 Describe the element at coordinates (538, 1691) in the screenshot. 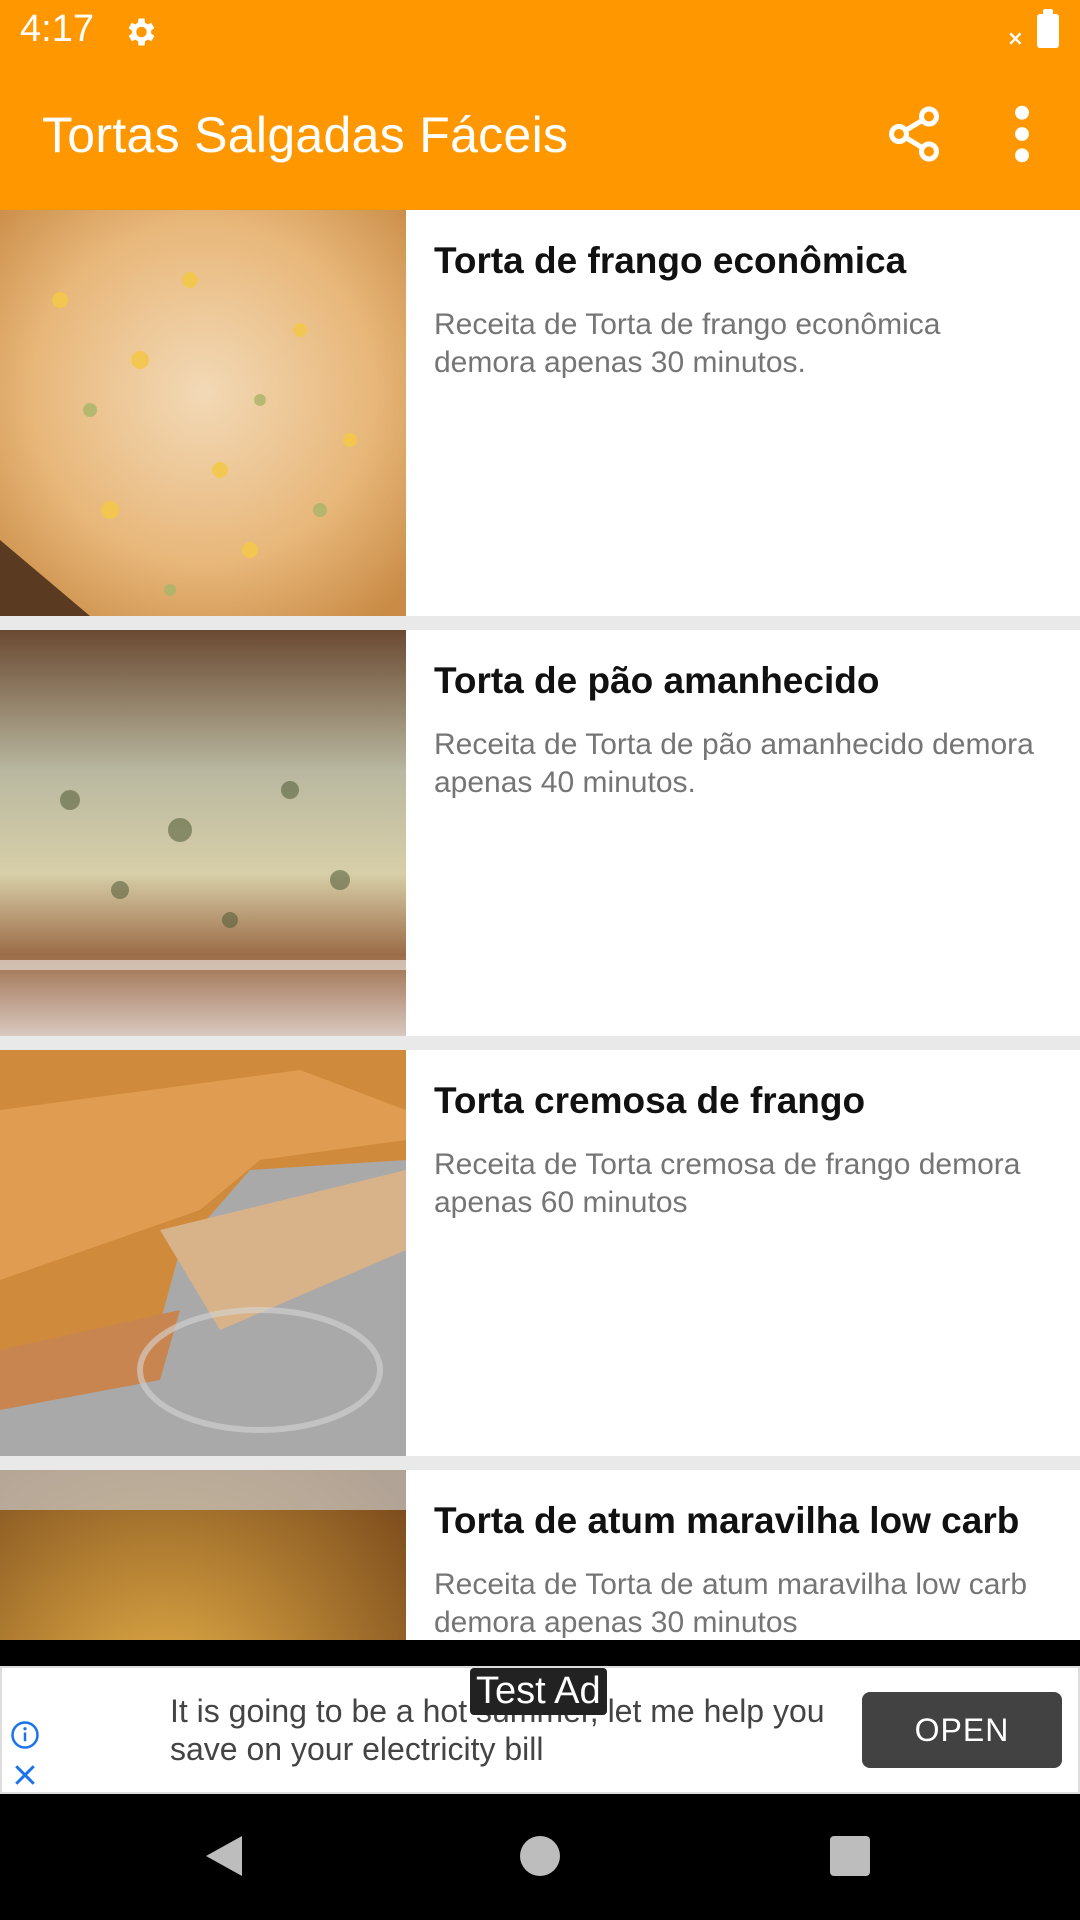

I see `test-ad-label: Test Ad` at that location.